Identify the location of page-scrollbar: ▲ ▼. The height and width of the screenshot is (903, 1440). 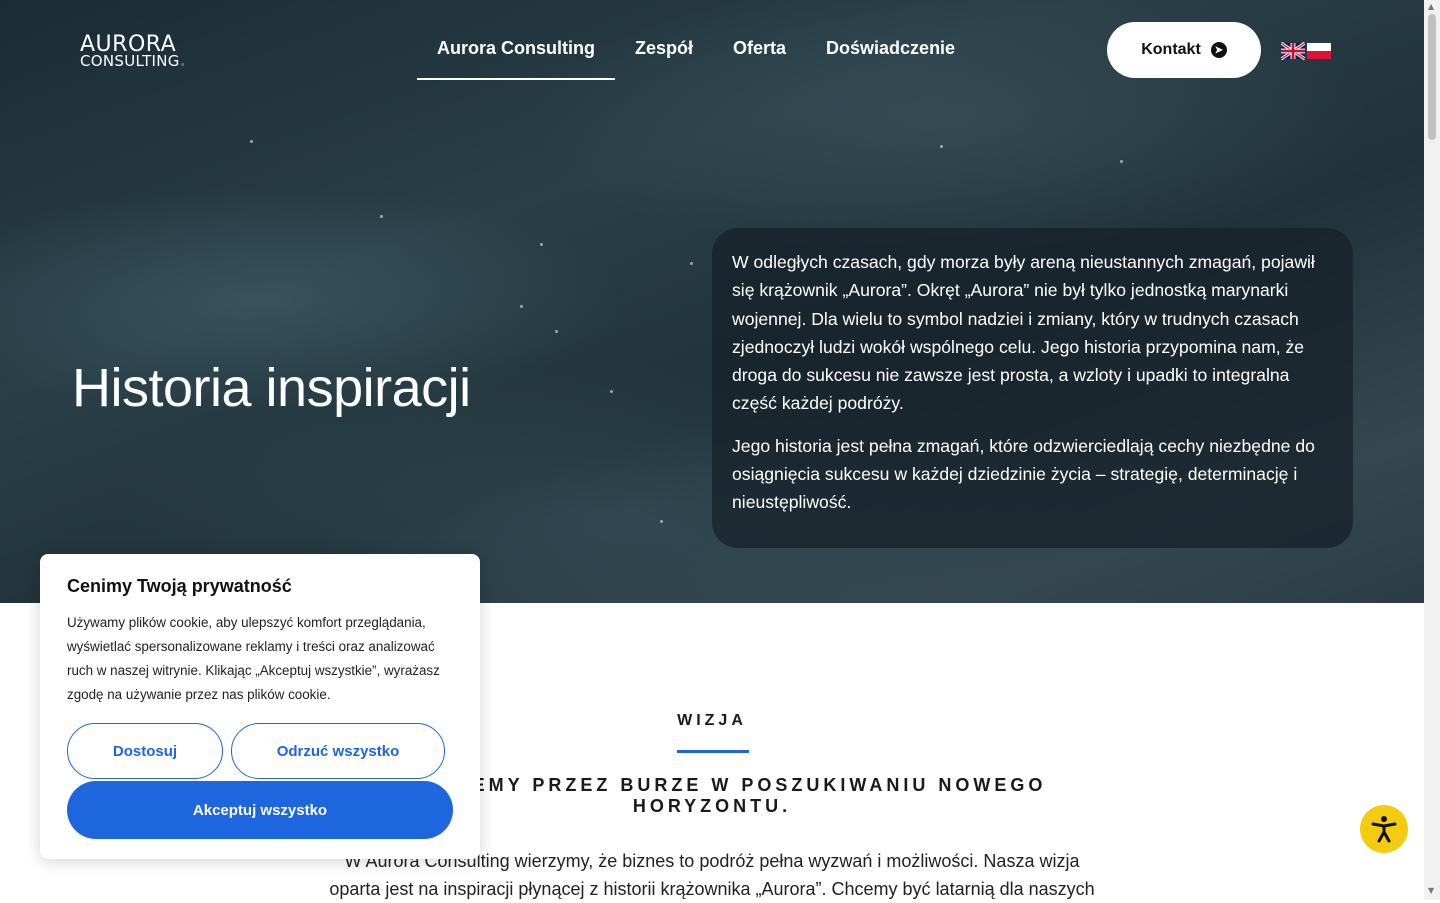
(1432, 450).